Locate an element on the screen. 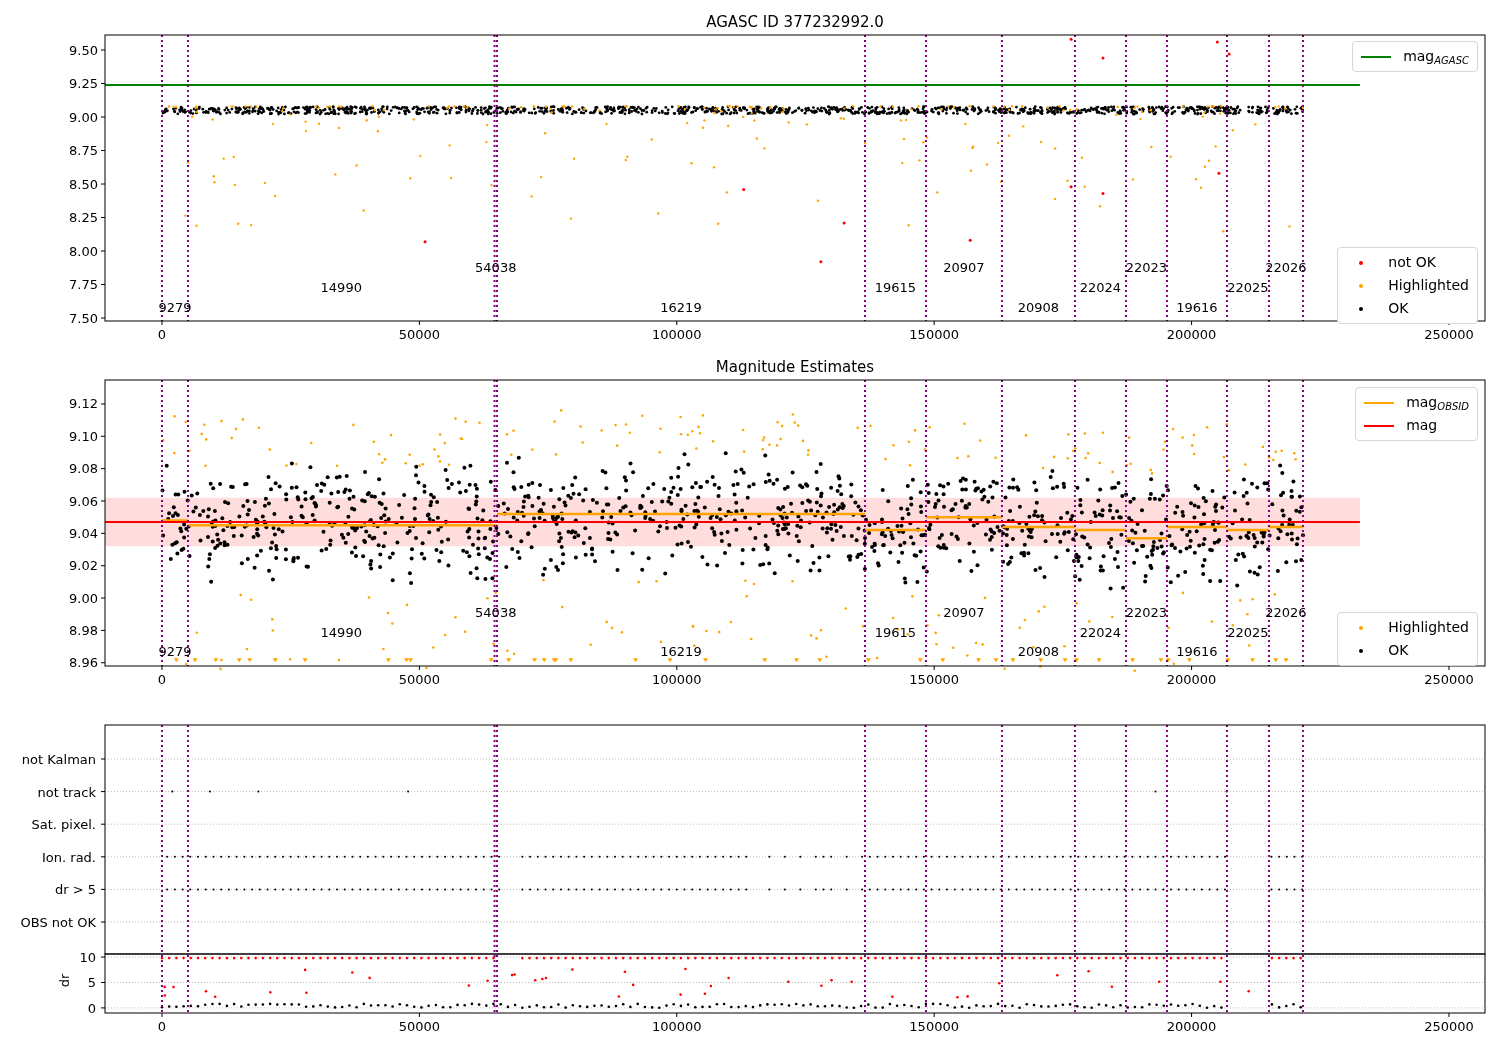  y-tick-label: 9.12 is located at coordinates (83, 404).